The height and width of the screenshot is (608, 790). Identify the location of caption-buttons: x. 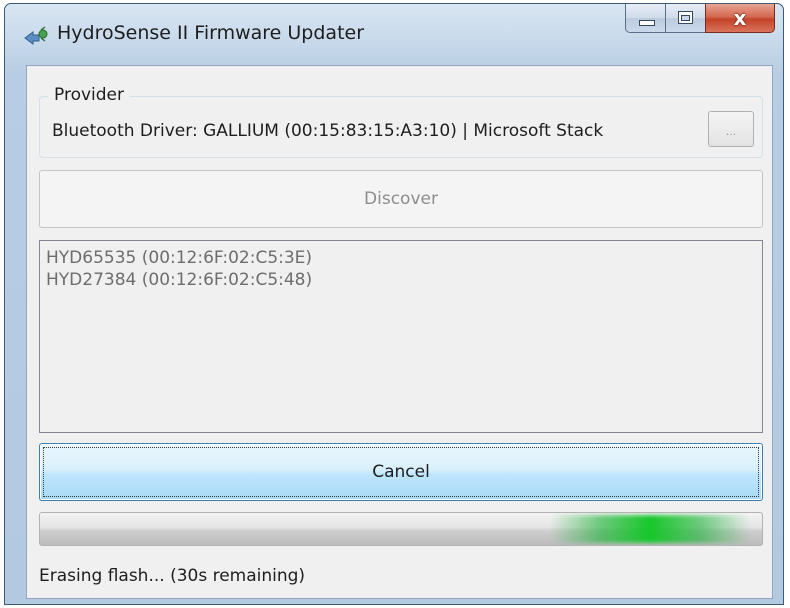
(700, 19).